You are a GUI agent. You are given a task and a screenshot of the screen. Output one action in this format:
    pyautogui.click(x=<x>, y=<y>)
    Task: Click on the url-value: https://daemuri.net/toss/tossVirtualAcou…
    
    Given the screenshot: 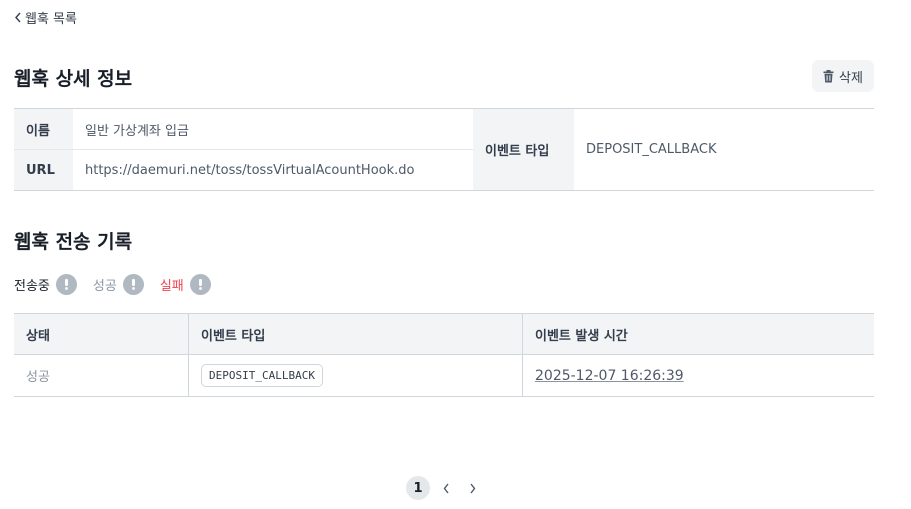 What is the action you would take?
    pyautogui.click(x=250, y=170)
    